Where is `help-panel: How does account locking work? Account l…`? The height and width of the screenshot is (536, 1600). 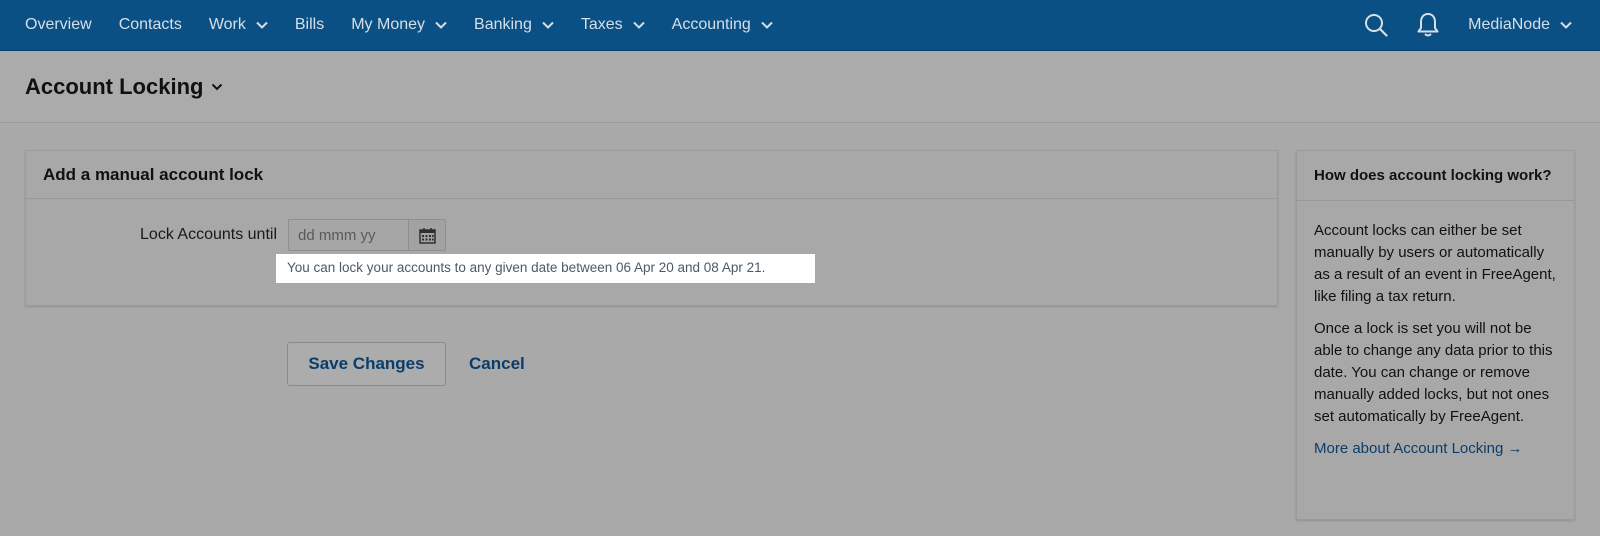
help-panel: How does account locking work? Account l… is located at coordinates (1435, 335).